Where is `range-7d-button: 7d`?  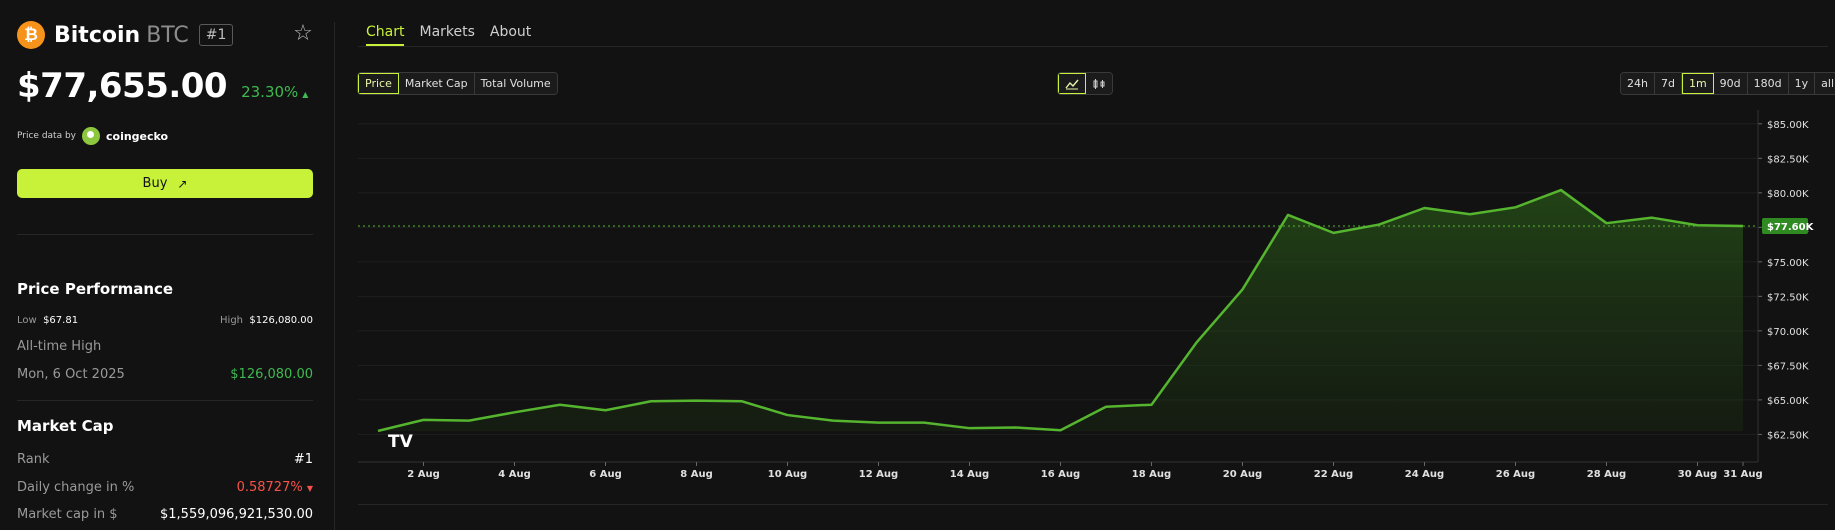 range-7d-button: 7d is located at coordinates (1668, 83).